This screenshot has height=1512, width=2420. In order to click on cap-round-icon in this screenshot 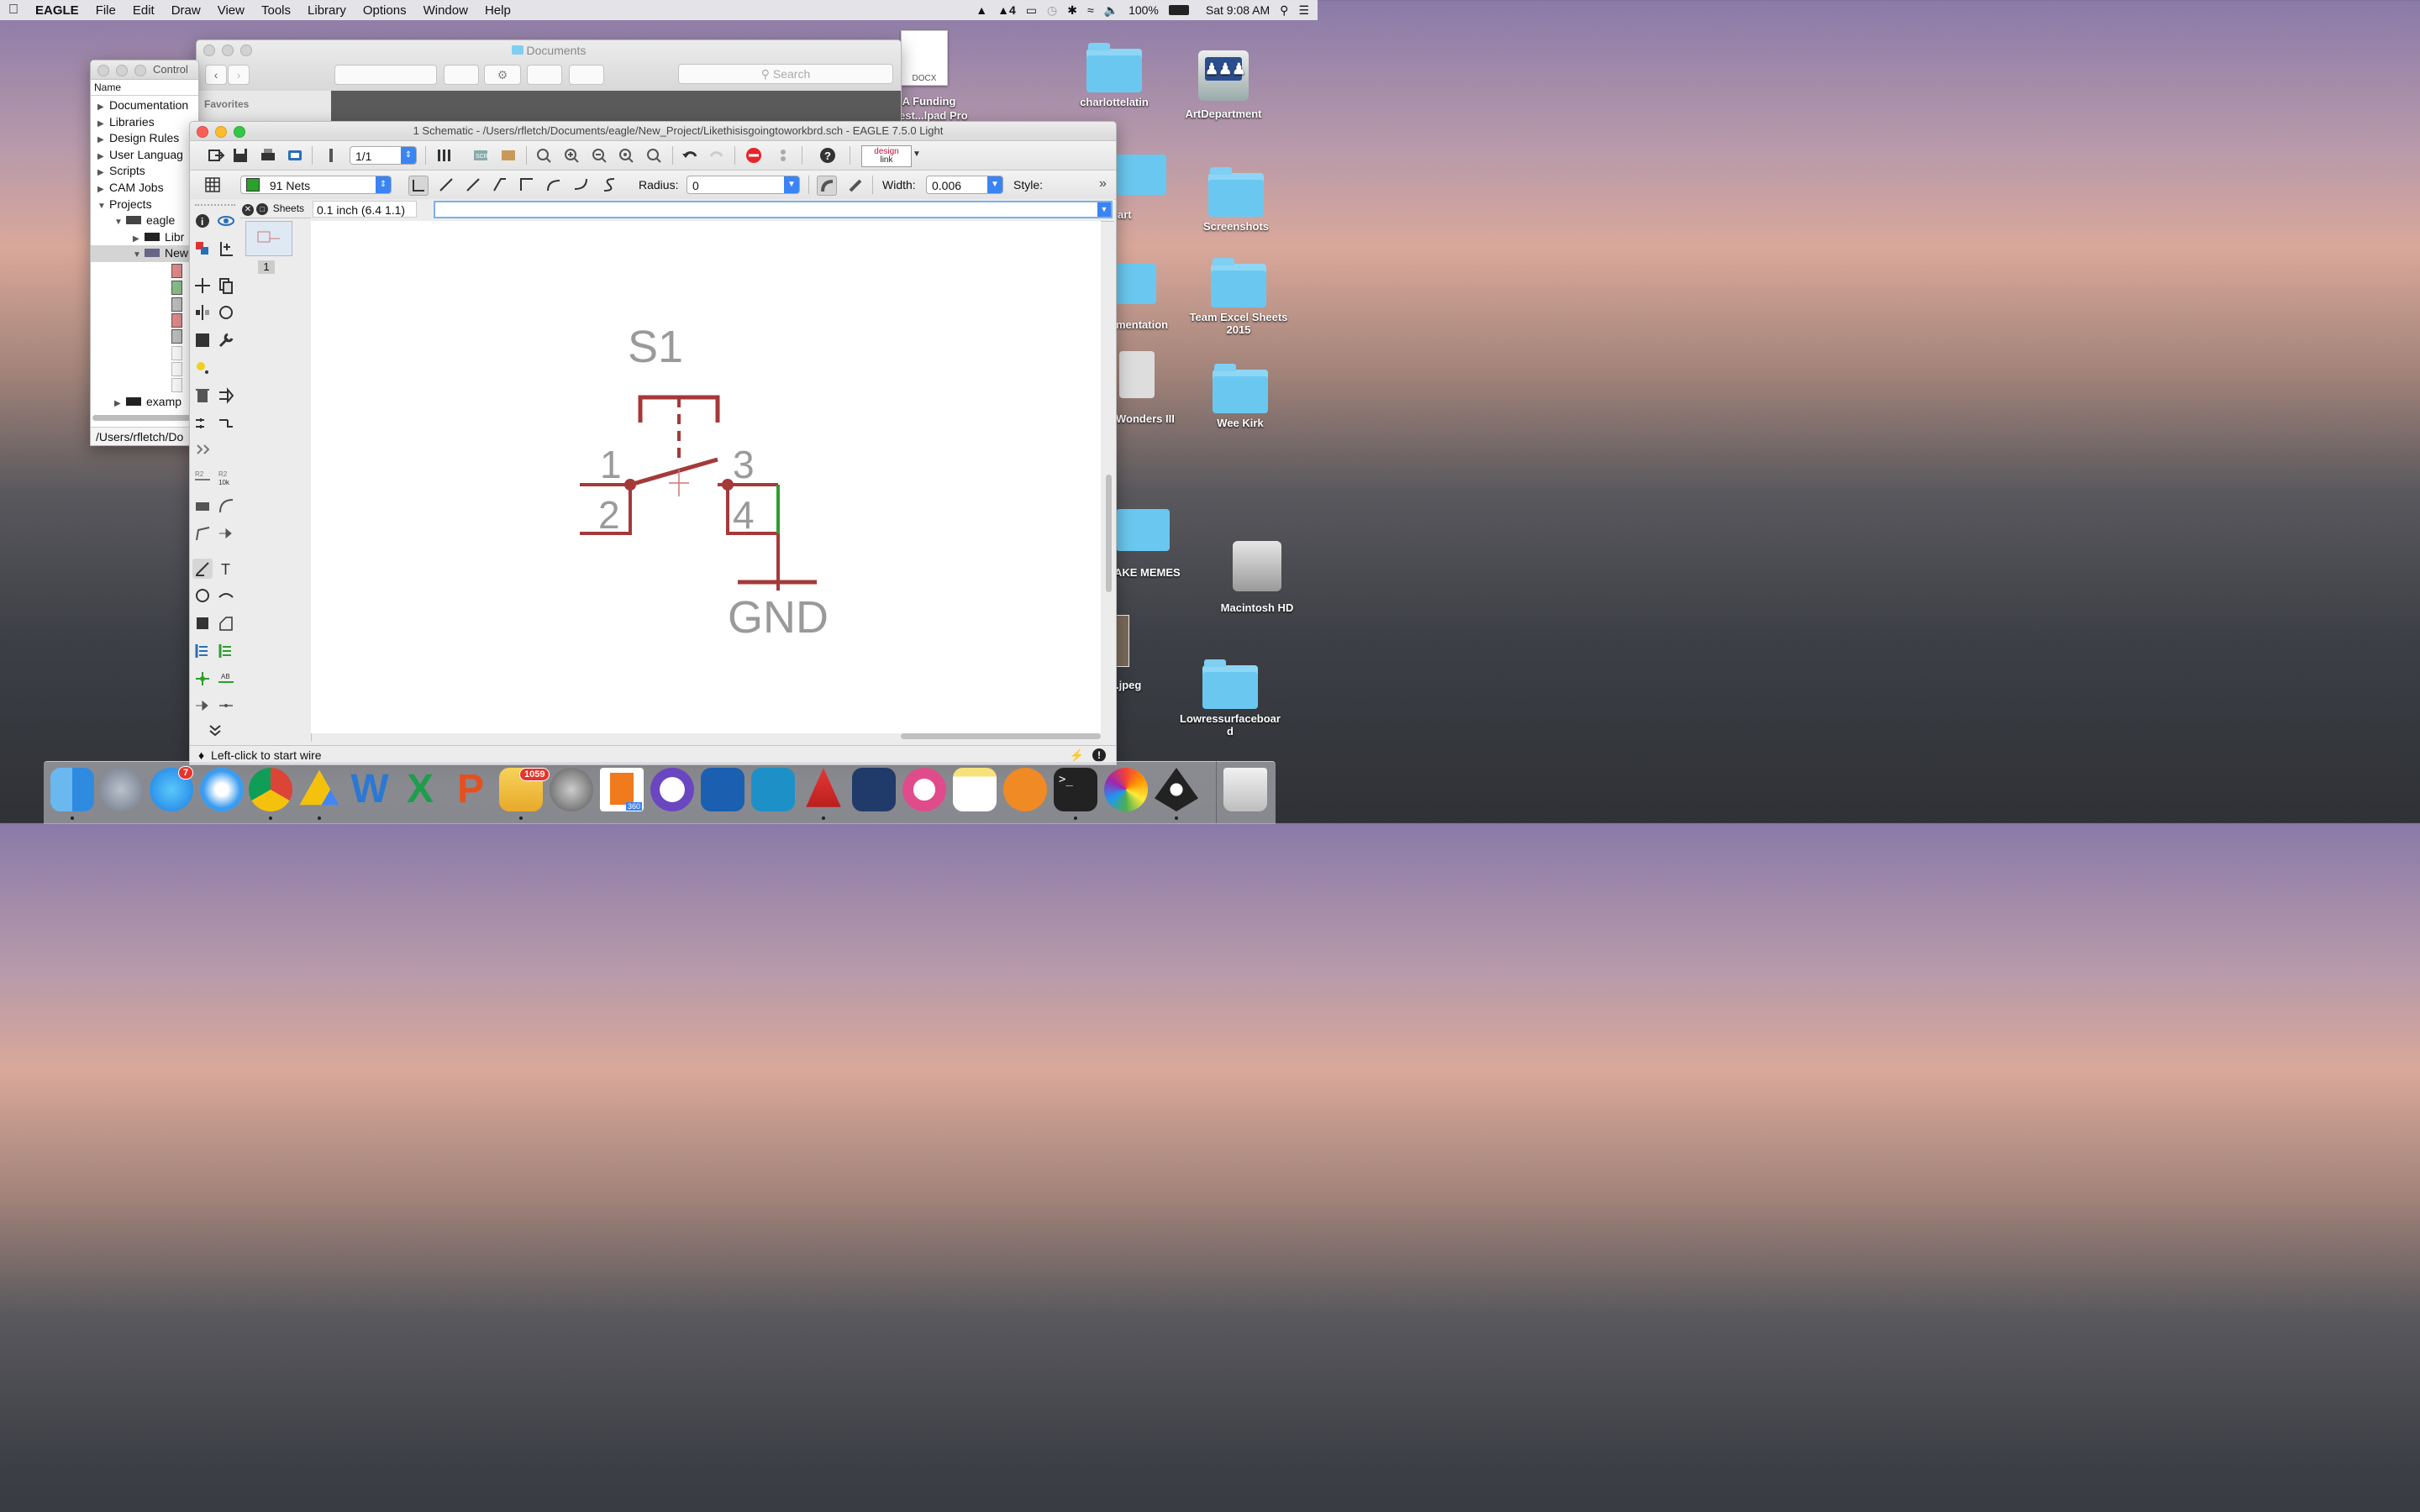, I will do `click(827, 186)`.